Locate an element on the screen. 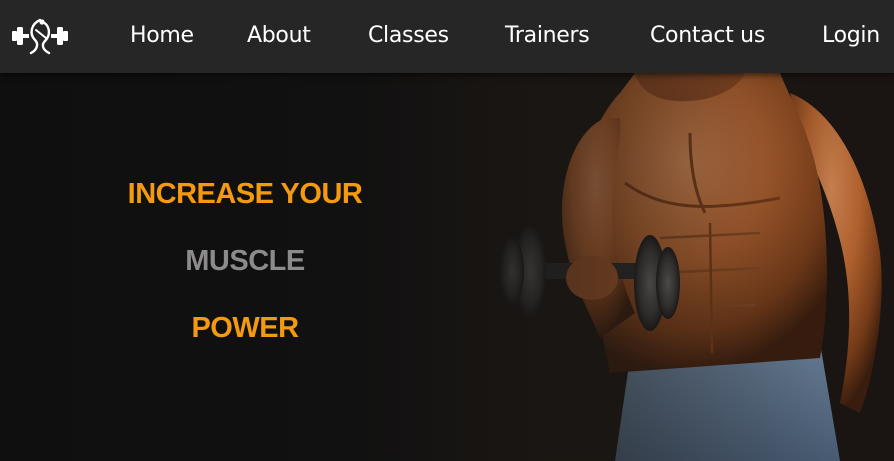 The height and width of the screenshot is (461, 894). fitness-logo-icon is located at coordinates (40, 36).